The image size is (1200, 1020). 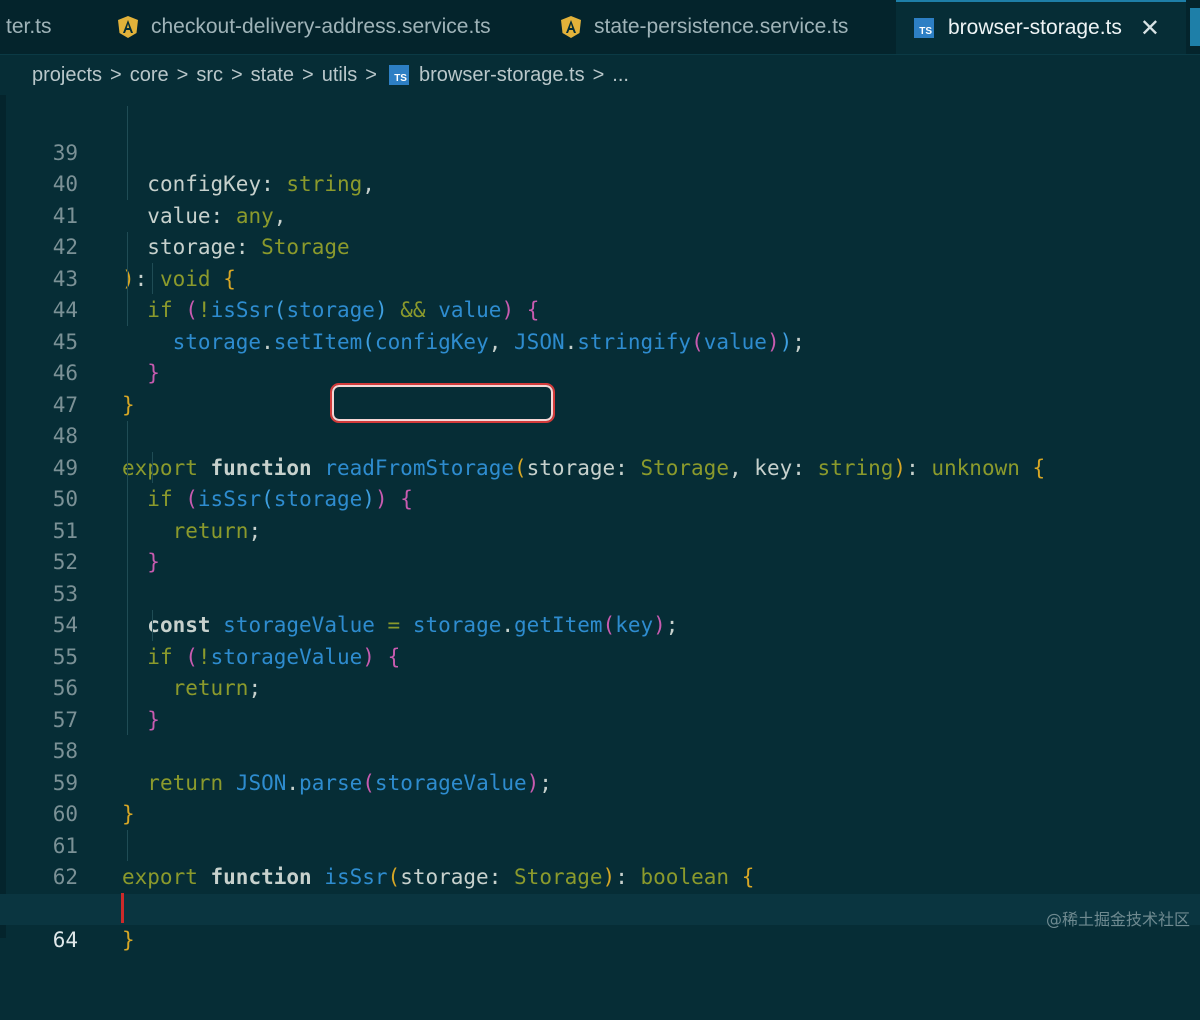 I want to click on breadcrumb-item: core, so click(x=149, y=75).